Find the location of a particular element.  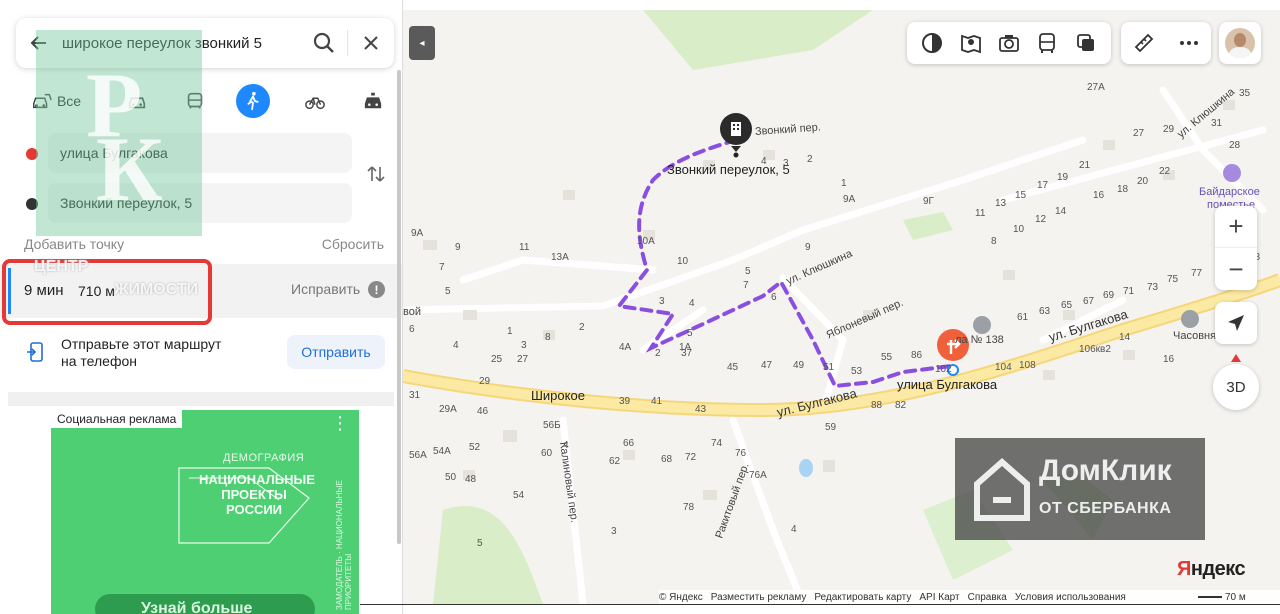

send-to-phone-button: Отправить is located at coordinates (336, 352).